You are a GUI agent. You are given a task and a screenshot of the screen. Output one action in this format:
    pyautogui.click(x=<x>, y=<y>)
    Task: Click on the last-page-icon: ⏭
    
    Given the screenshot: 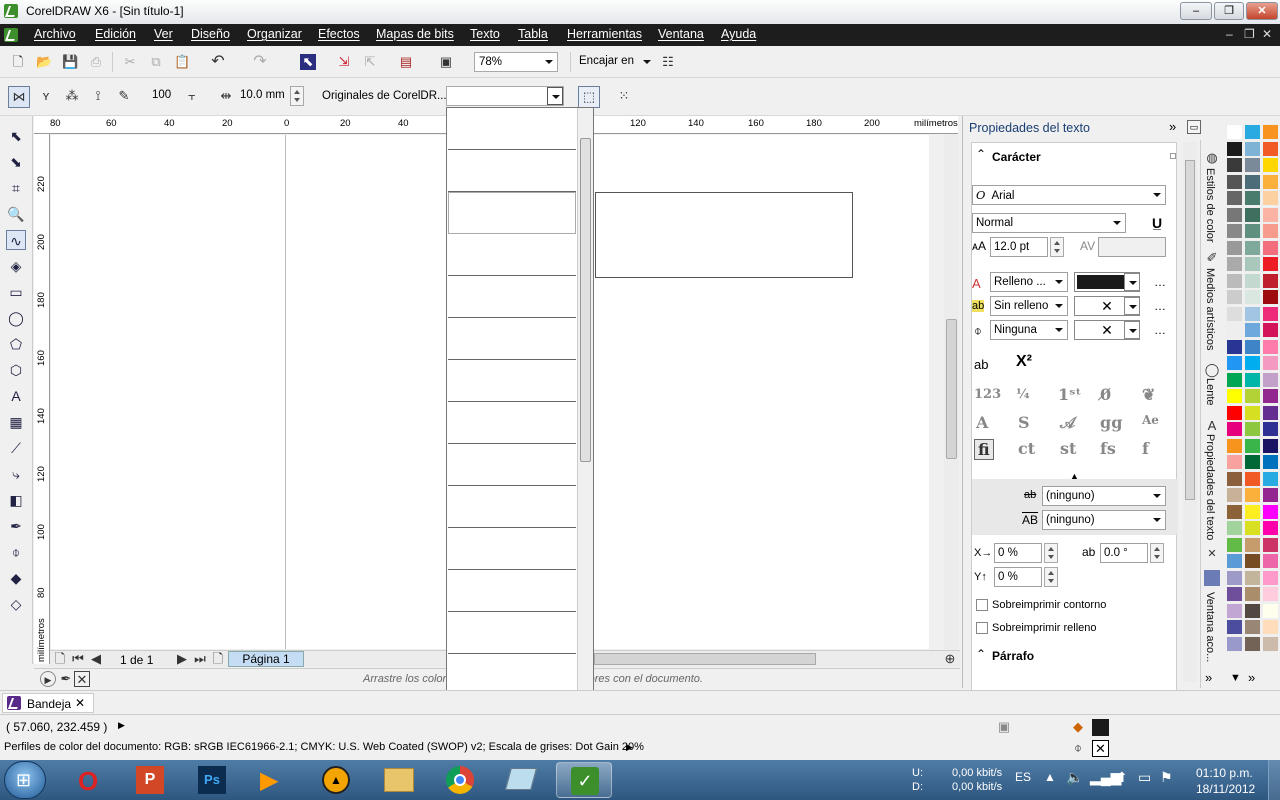 What is the action you would take?
    pyautogui.click(x=200, y=659)
    